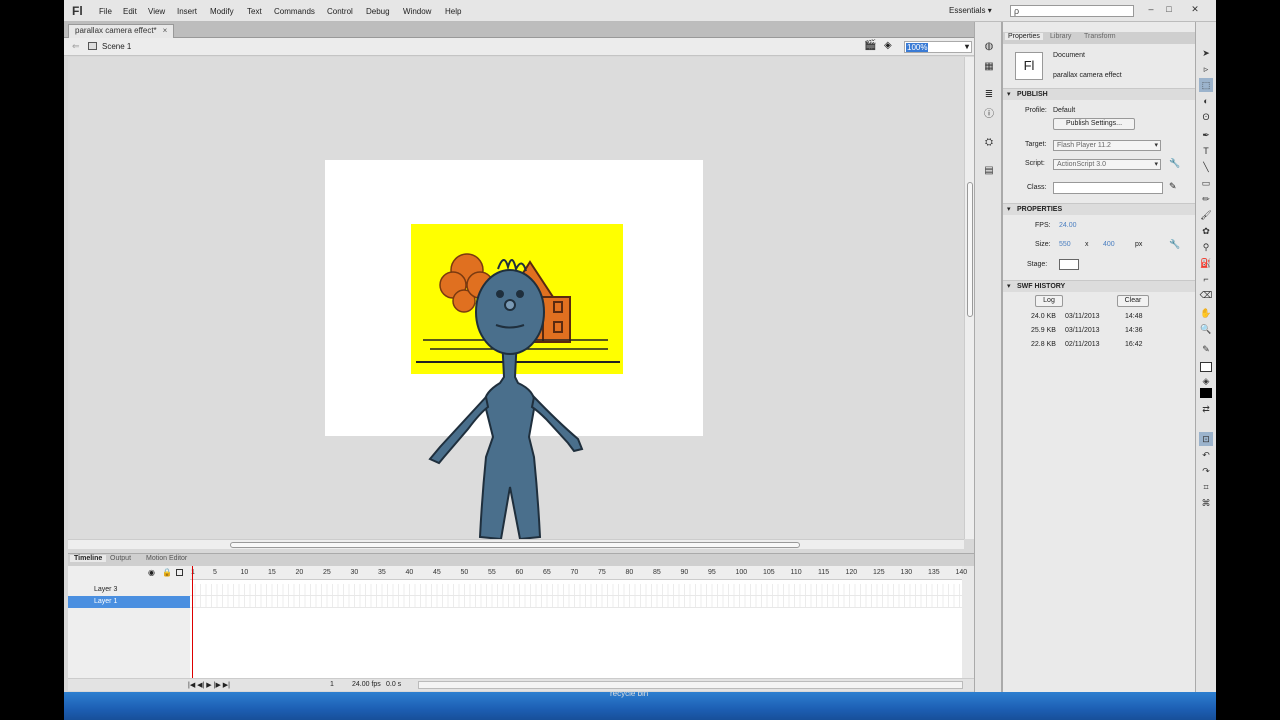 Image resolution: width=1280 pixels, height=720 pixels. Describe the element at coordinates (1109, 244) in the screenshot. I see `height-value: 400` at that location.